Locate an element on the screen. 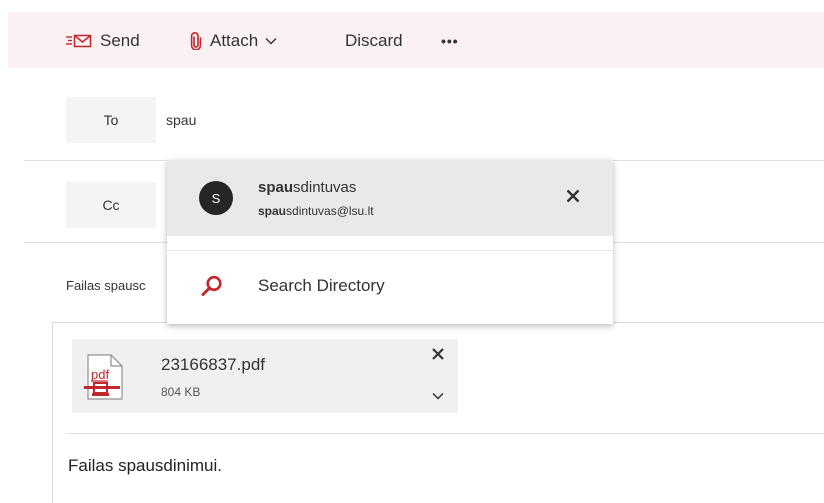 This screenshot has height=503, width=824. attach-label: Attach is located at coordinates (234, 40).